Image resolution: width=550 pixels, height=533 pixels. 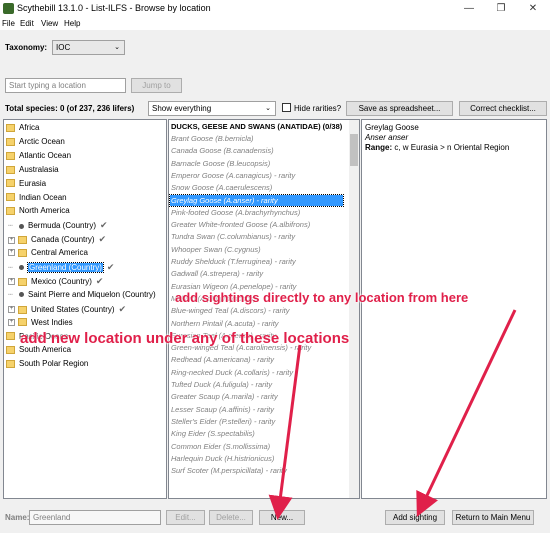 What do you see at coordinates (285, 432) in the screenshot?
I see `arrow-to-new-button` at bounding box center [285, 432].